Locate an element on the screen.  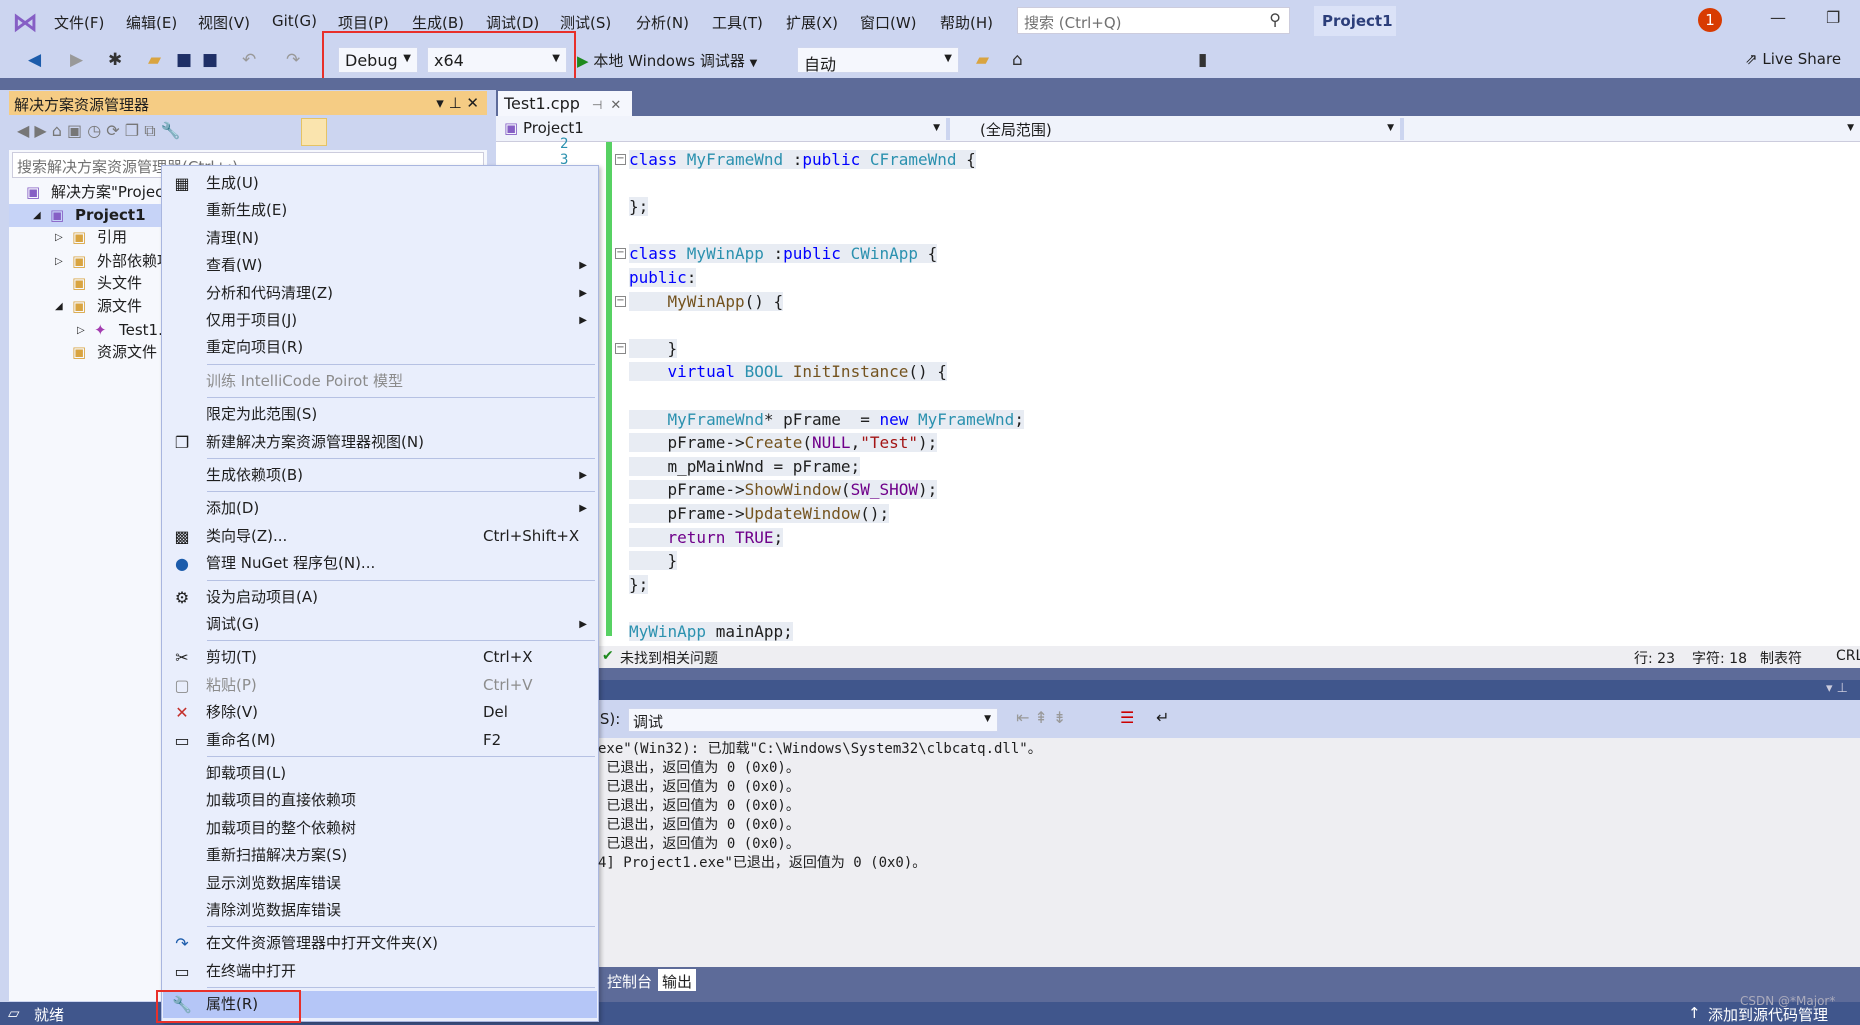
tab-test1-cpp: Test1.cpp ⊣ ✕ is located at coordinates (565, 103).